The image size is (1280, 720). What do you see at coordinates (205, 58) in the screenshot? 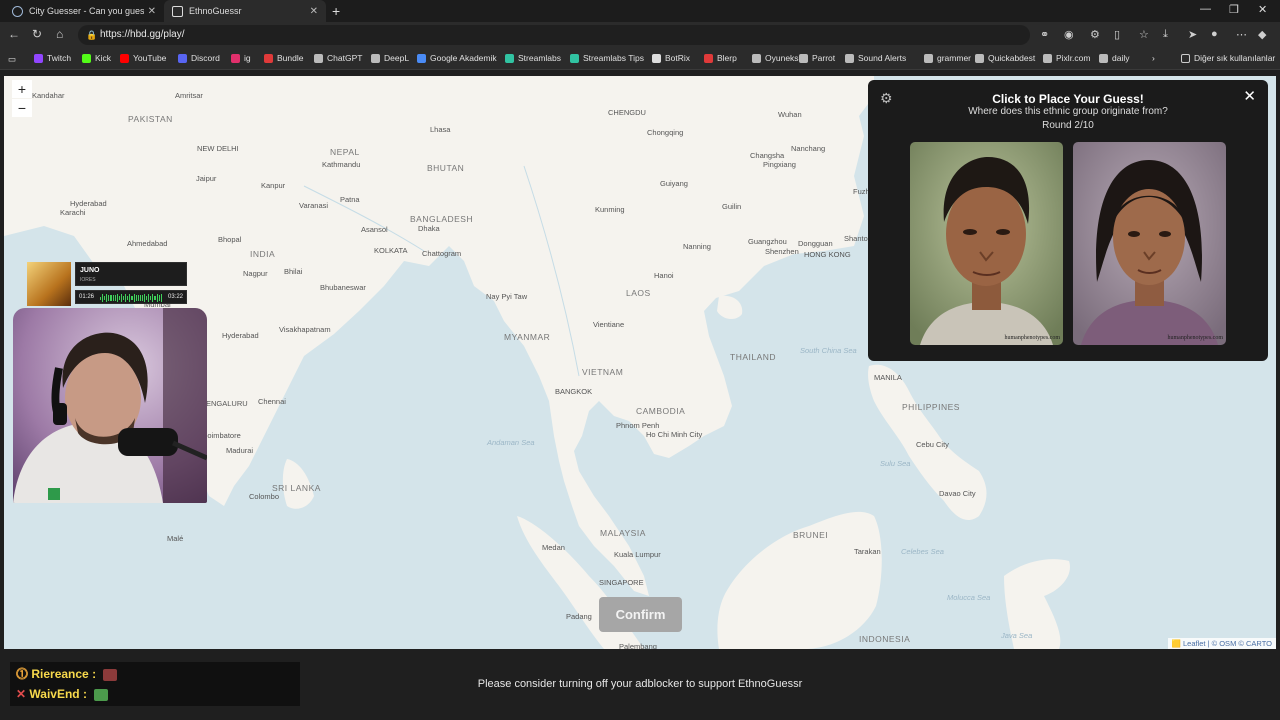
I see `bookmark-label: Discord` at bounding box center [205, 58].